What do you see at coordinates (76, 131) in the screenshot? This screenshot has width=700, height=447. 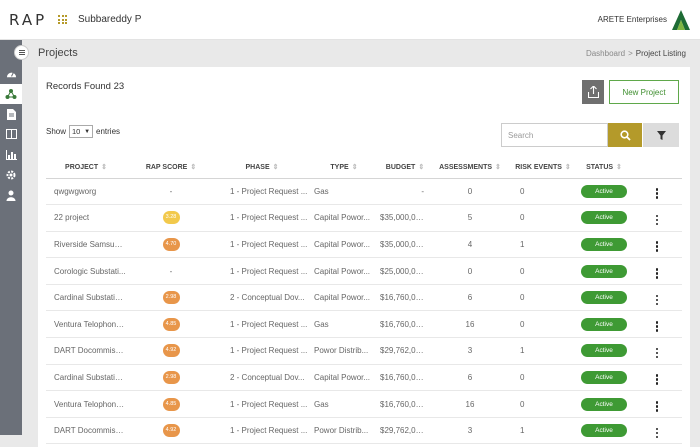 I see `entries-value: 10` at bounding box center [76, 131].